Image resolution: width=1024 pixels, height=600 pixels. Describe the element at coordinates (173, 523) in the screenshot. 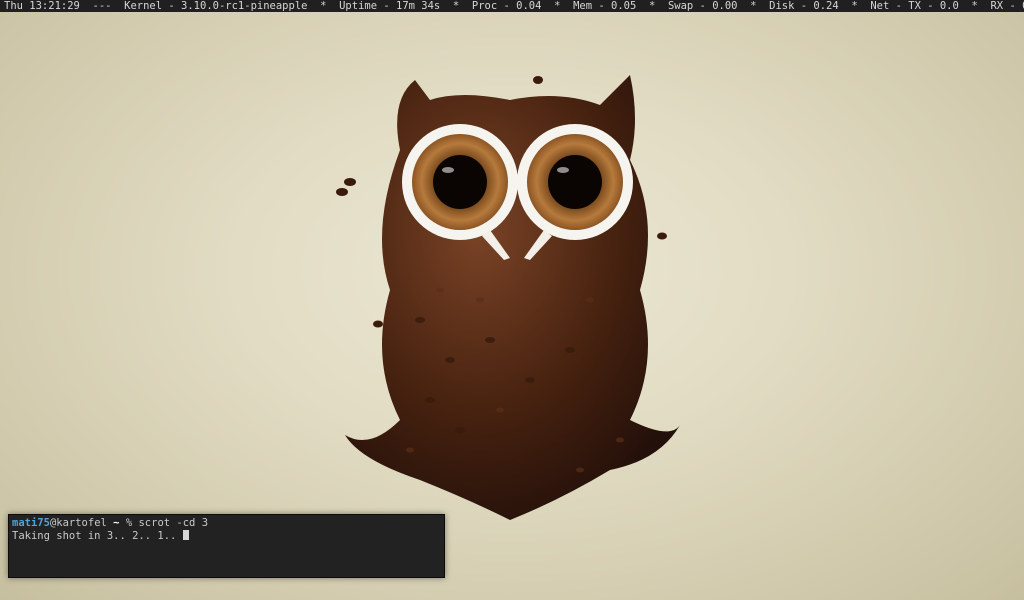

I see `terminal-command: scrot -cd 3` at that location.